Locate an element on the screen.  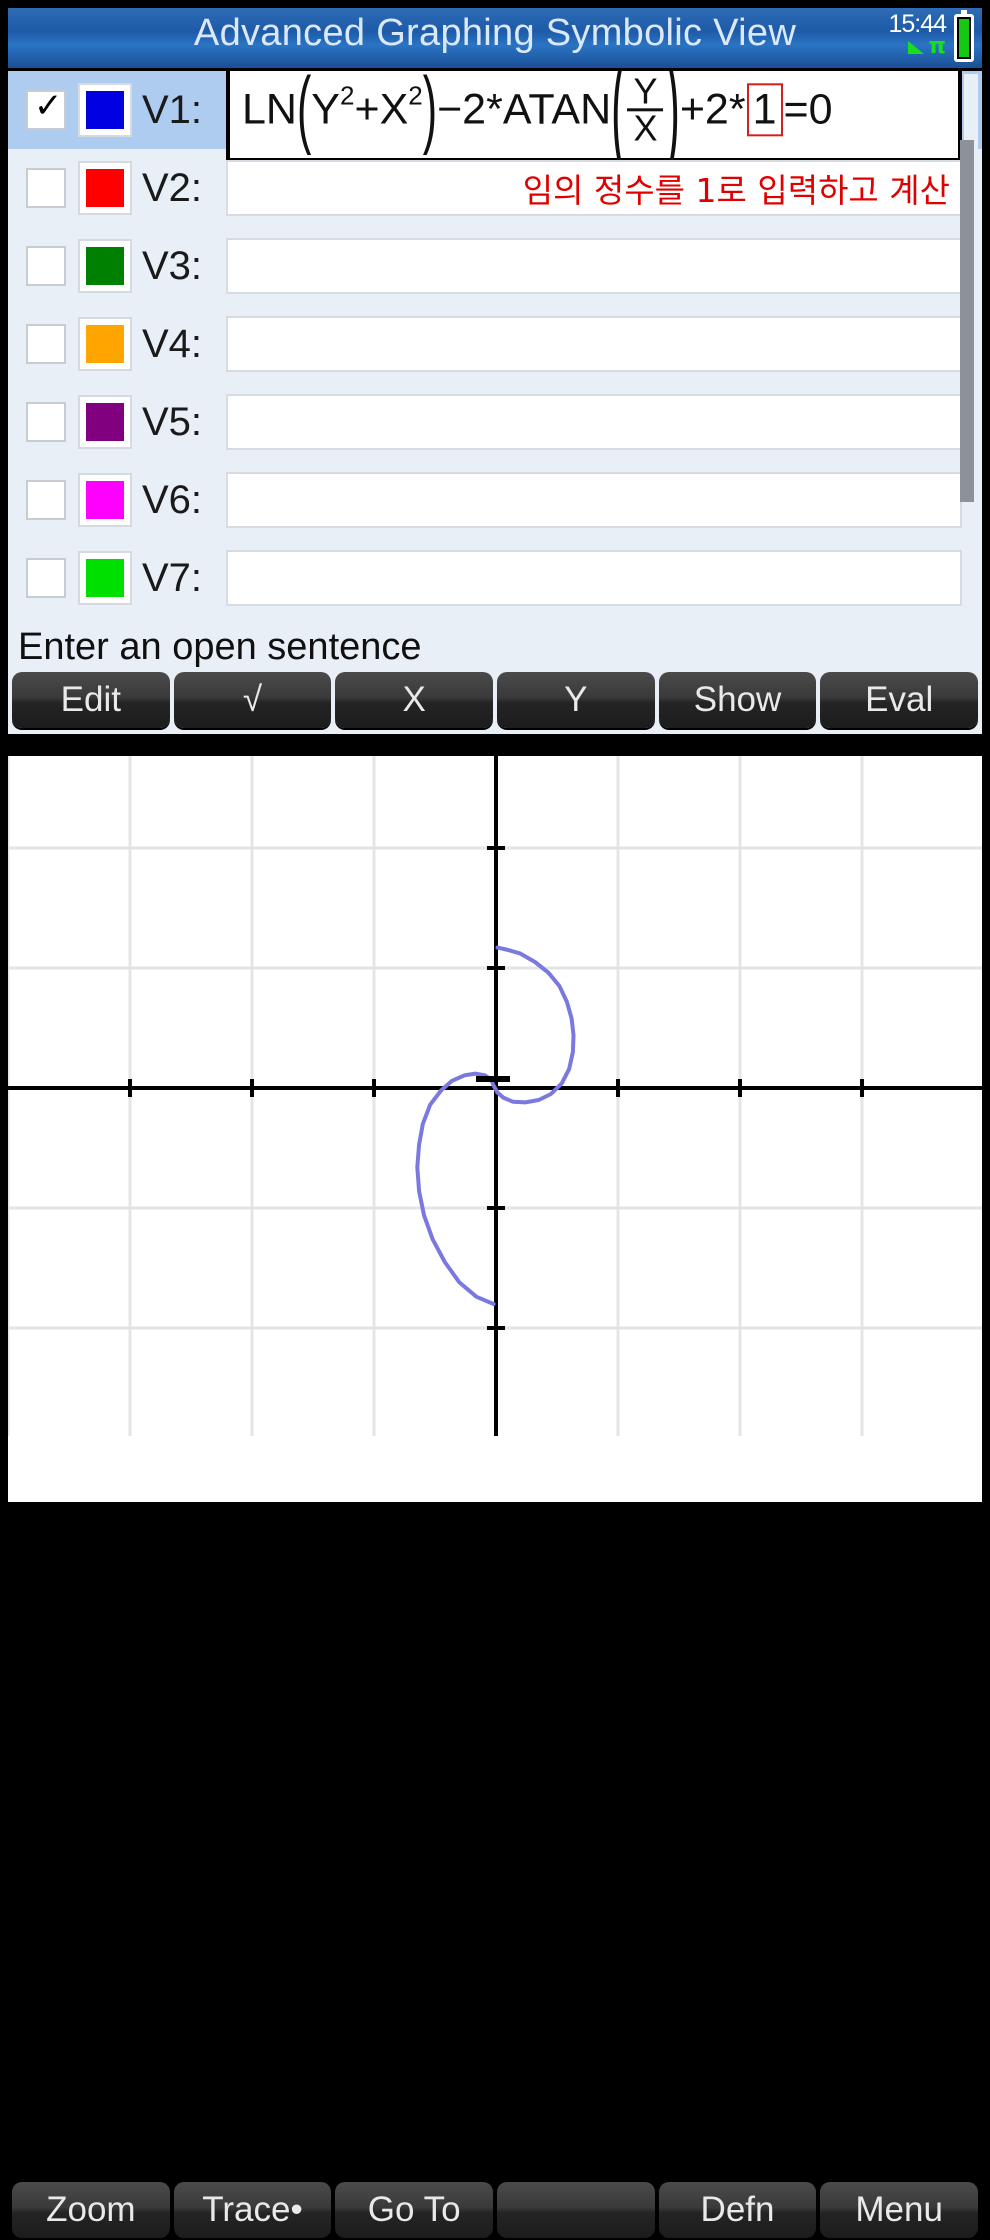
softkey-trace: Trace• is located at coordinates (252, 2210).